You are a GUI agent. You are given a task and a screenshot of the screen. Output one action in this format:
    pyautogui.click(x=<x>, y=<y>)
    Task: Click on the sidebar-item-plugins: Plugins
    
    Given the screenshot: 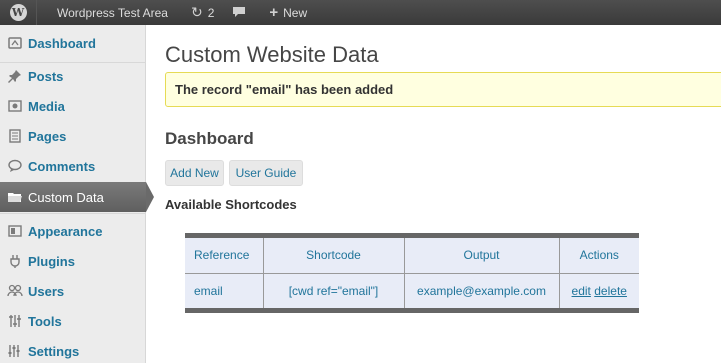 What is the action you would take?
    pyautogui.click(x=73, y=261)
    